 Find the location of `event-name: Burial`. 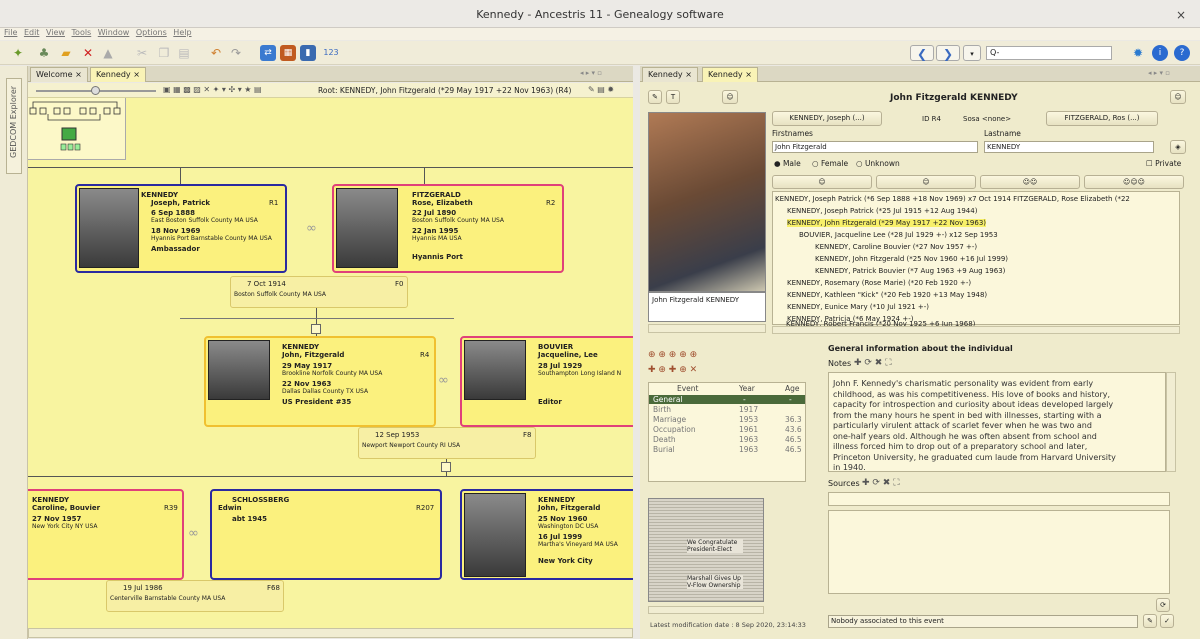

event-name: Burial is located at coordinates (664, 449).